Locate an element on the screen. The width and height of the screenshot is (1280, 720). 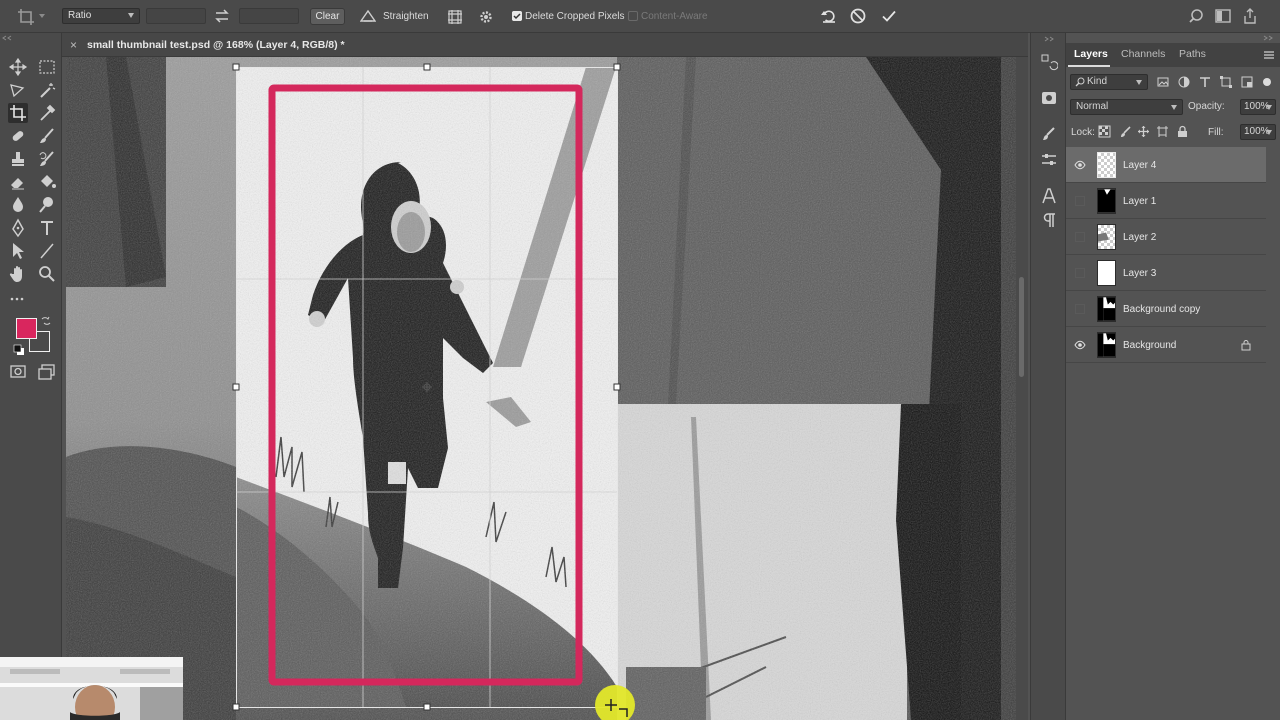
opacity-input: 100% is located at coordinates (1258, 107).